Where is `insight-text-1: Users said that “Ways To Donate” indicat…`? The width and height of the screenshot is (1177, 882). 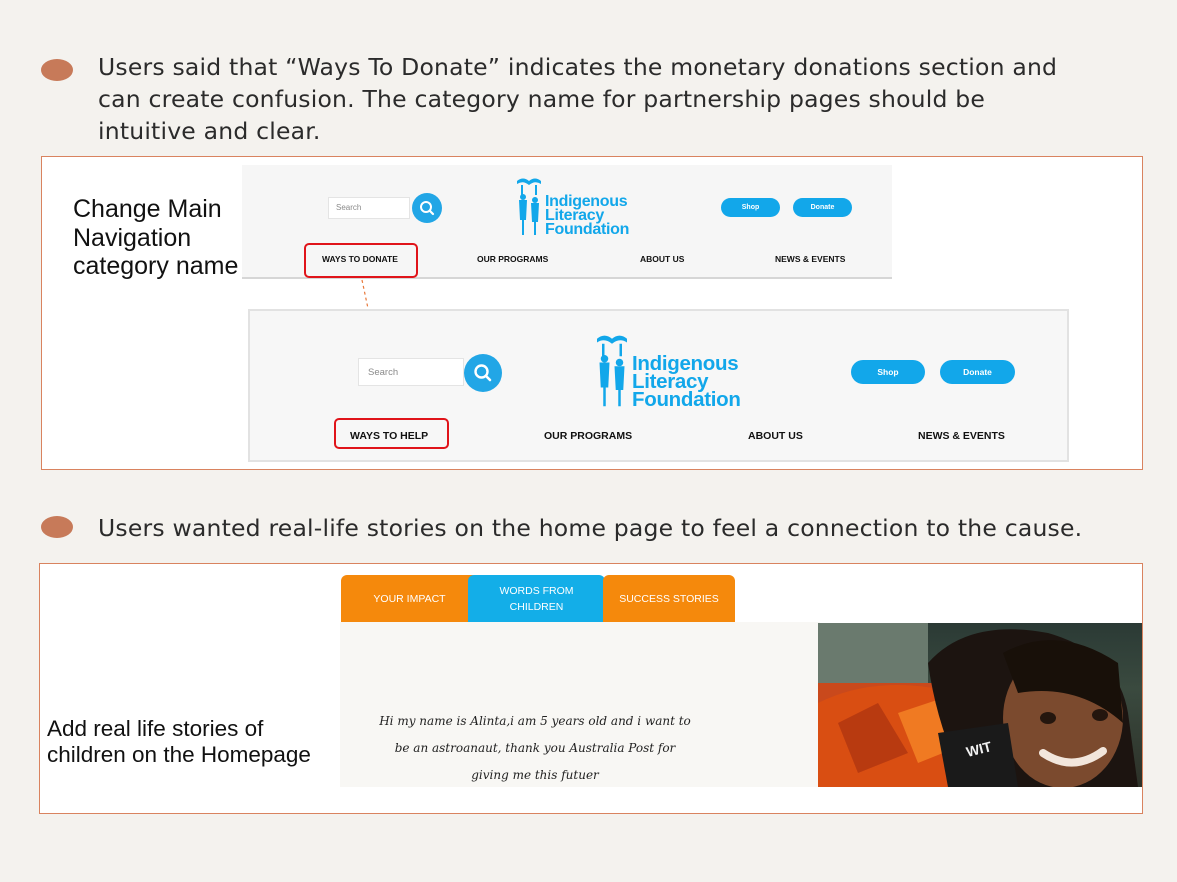 insight-text-1: Users said that “Ways To Donate” indicat… is located at coordinates (578, 99).